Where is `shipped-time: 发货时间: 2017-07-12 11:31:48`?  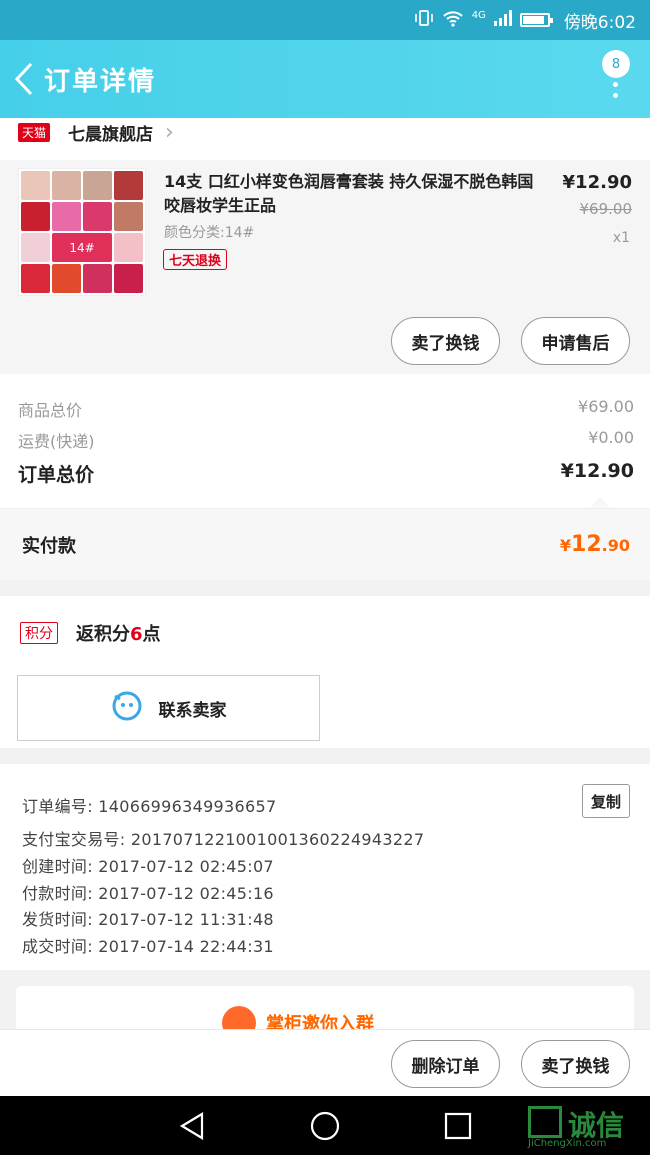
shipped-time: 发货时间: 2017-07-12 11:31:48 is located at coordinates (148, 919).